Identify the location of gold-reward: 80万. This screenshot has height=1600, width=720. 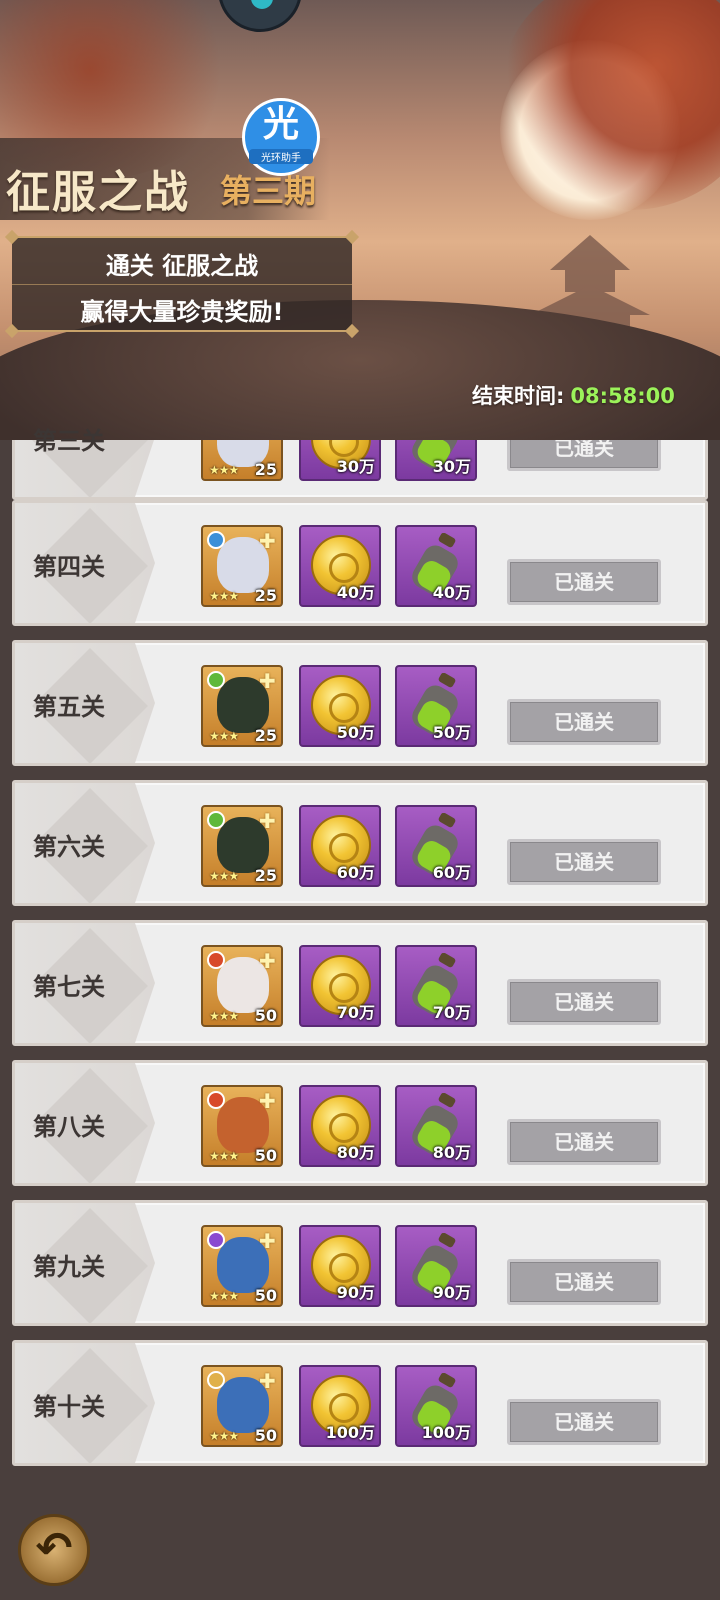
(340, 1126).